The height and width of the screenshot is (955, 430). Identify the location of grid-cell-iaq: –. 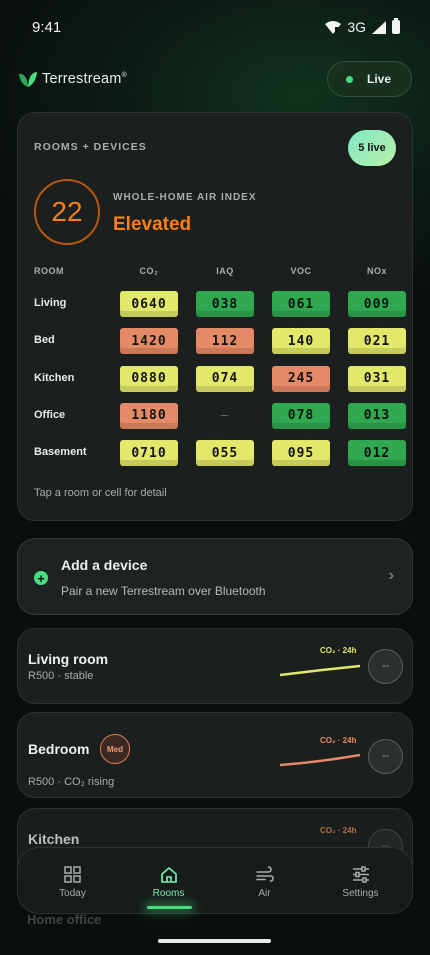
(225, 416).